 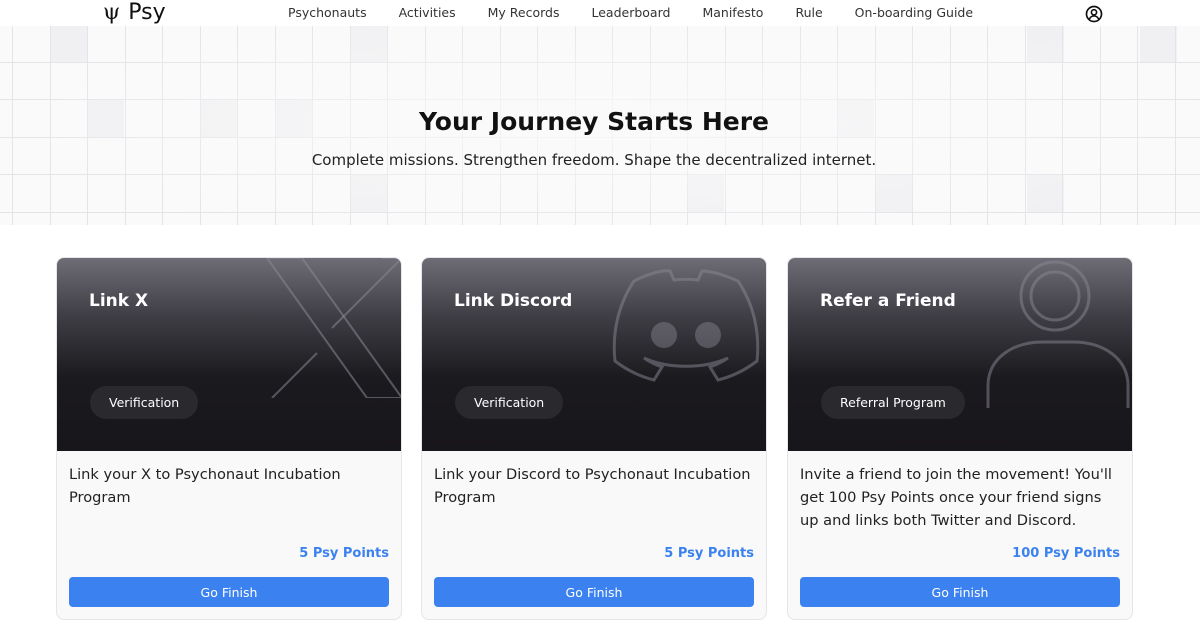 I want to click on nav-my-records: My Records, so click(x=524, y=13).